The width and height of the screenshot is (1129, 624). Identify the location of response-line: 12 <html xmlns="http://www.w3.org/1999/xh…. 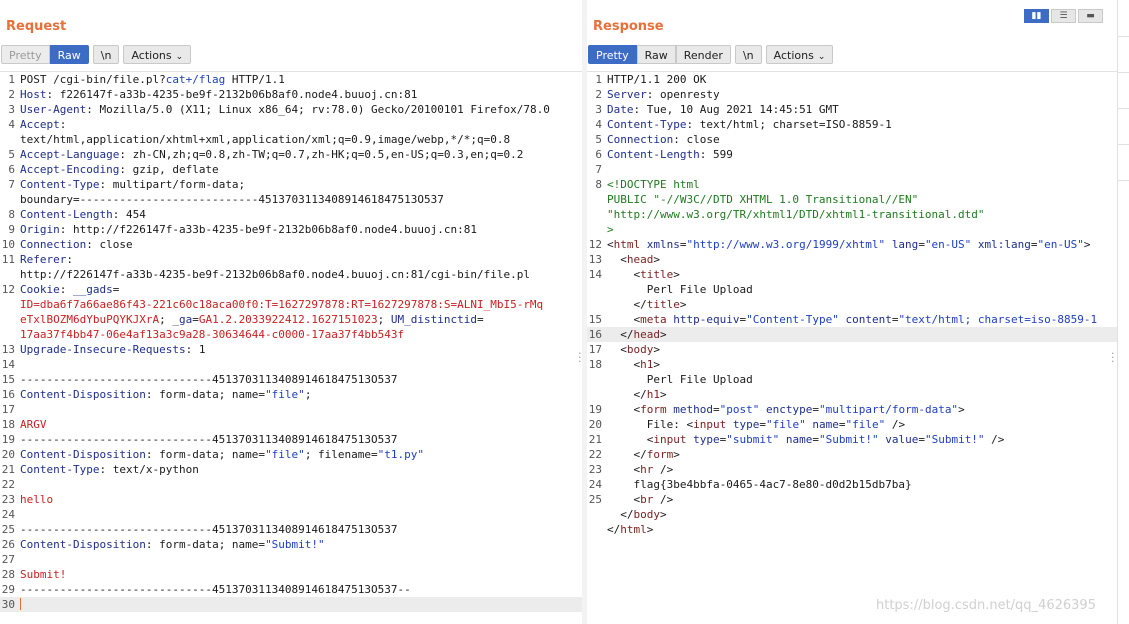
(852, 244).